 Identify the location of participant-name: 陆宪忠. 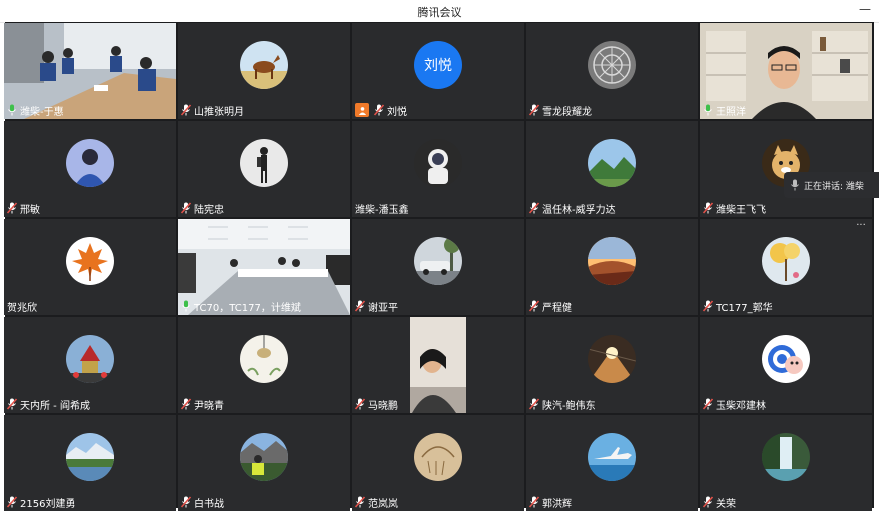
(209, 210).